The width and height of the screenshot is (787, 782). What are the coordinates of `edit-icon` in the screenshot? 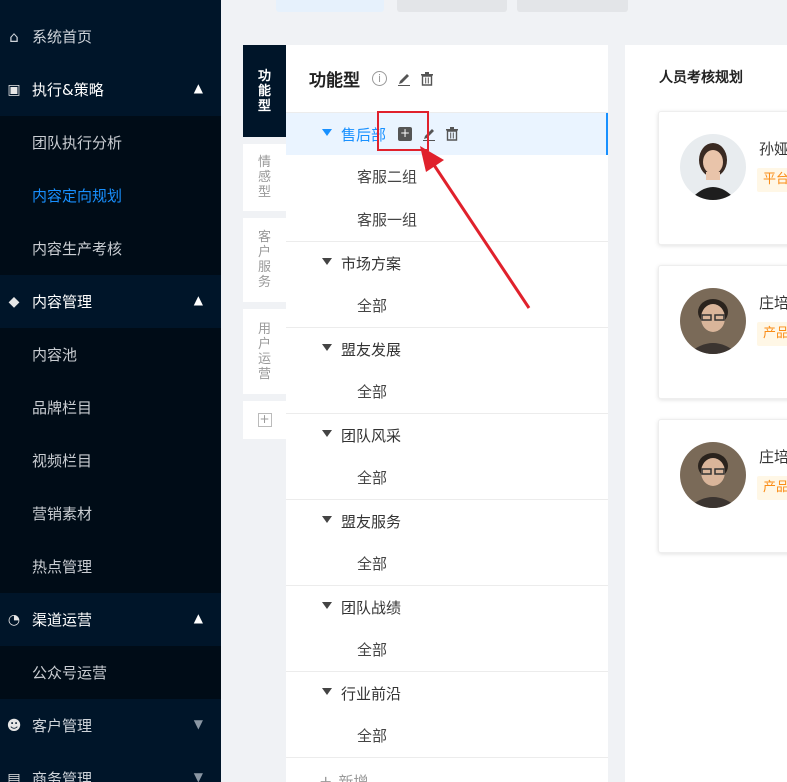 It's located at (404, 79).